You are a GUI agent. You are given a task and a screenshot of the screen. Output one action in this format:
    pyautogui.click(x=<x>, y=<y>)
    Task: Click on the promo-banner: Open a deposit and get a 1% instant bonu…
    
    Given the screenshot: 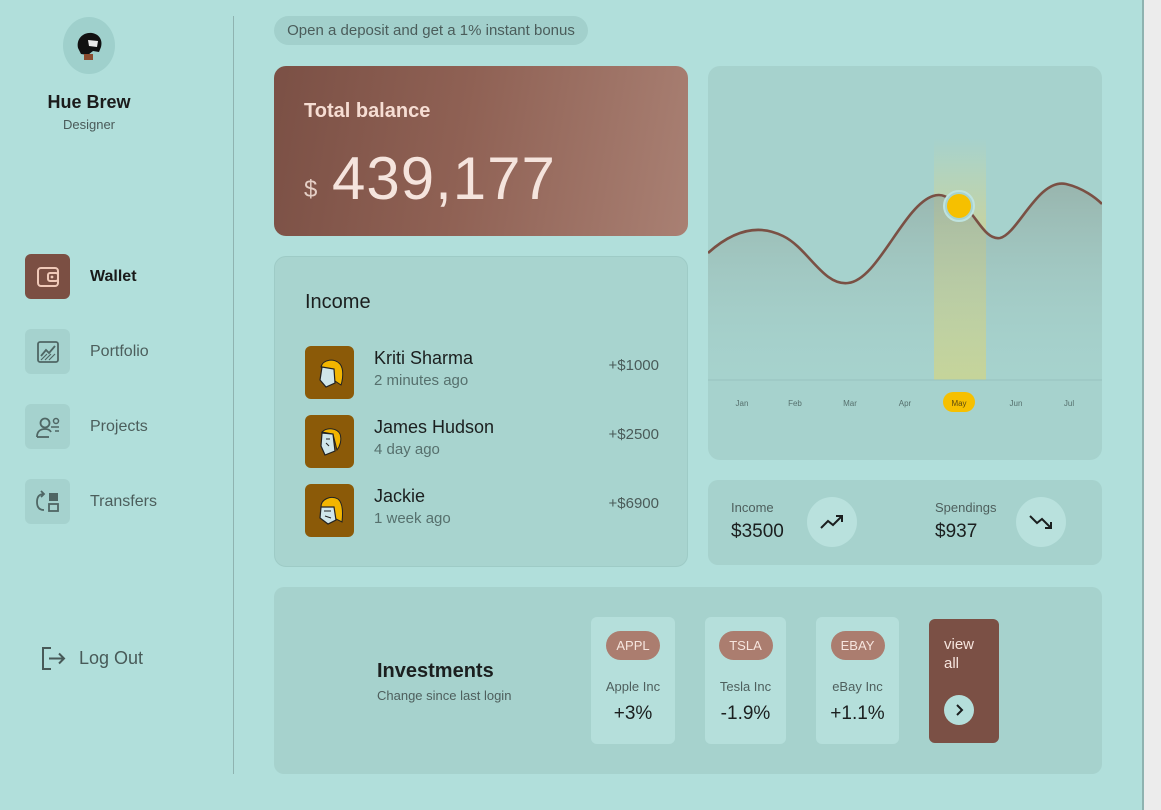 What is the action you would take?
    pyautogui.click(x=431, y=30)
    